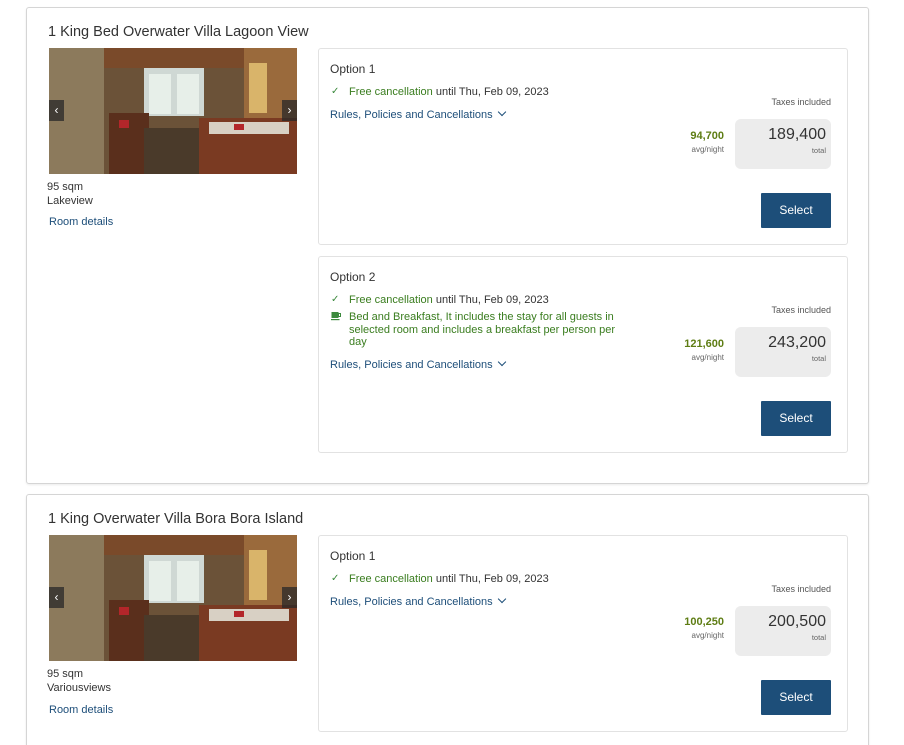  I want to click on avg-price-value: 121,600, so click(704, 344).